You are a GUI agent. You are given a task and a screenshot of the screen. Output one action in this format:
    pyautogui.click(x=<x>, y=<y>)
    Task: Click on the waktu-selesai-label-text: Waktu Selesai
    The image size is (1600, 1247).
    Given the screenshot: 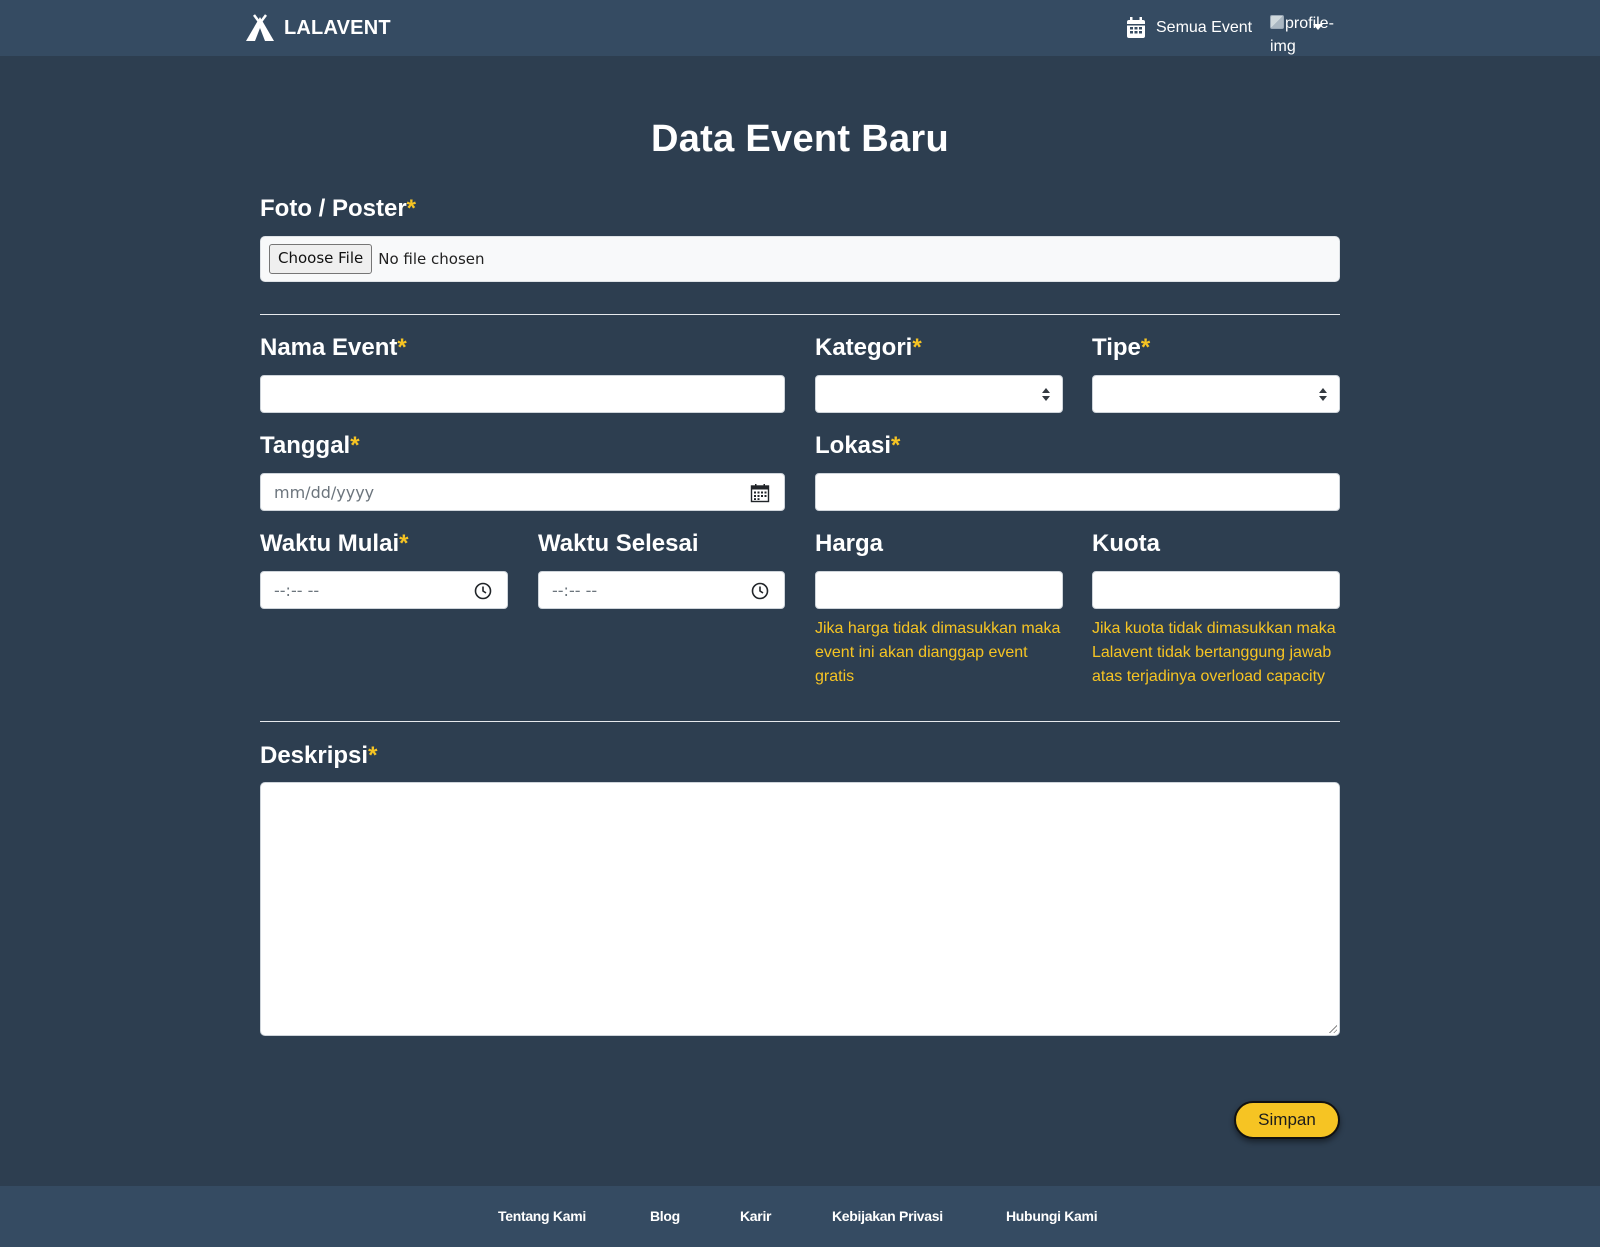 What is the action you would take?
    pyautogui.click(x=618, y=543)
    